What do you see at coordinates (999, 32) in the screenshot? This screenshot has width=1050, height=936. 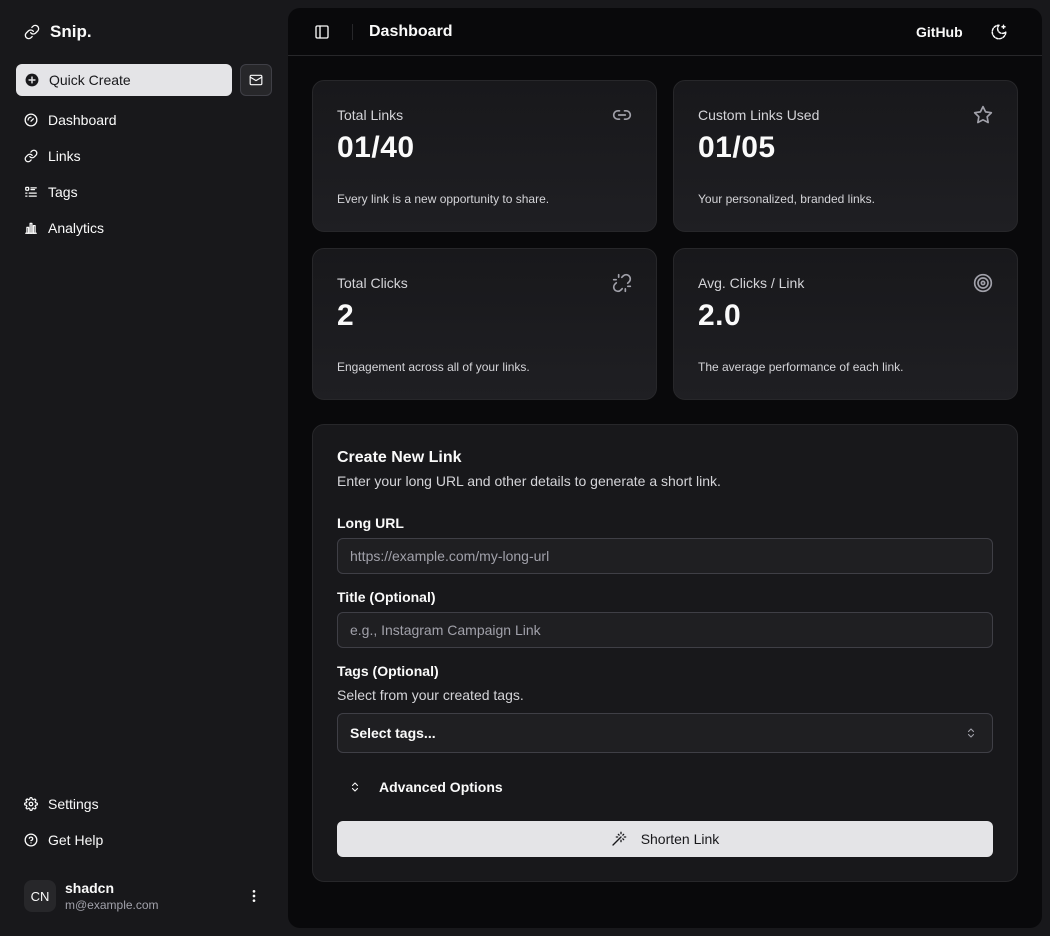 I see `theme-toggle-icon` at bounding box center [999, 32].